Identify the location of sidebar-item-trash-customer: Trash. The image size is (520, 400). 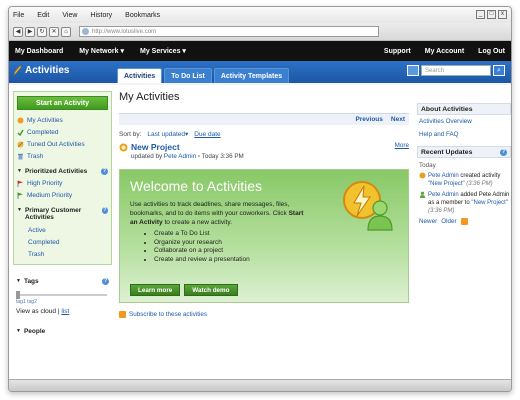
(62, 254).